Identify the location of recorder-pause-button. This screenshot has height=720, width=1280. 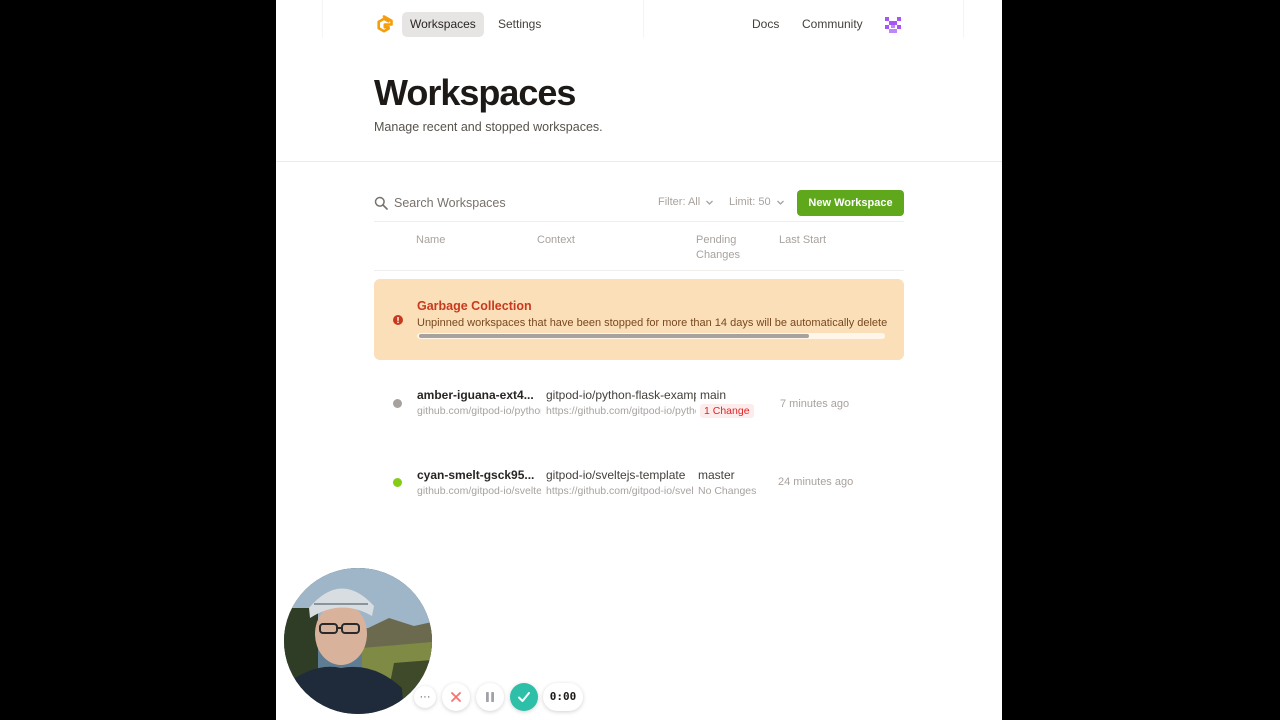
(490, 697).